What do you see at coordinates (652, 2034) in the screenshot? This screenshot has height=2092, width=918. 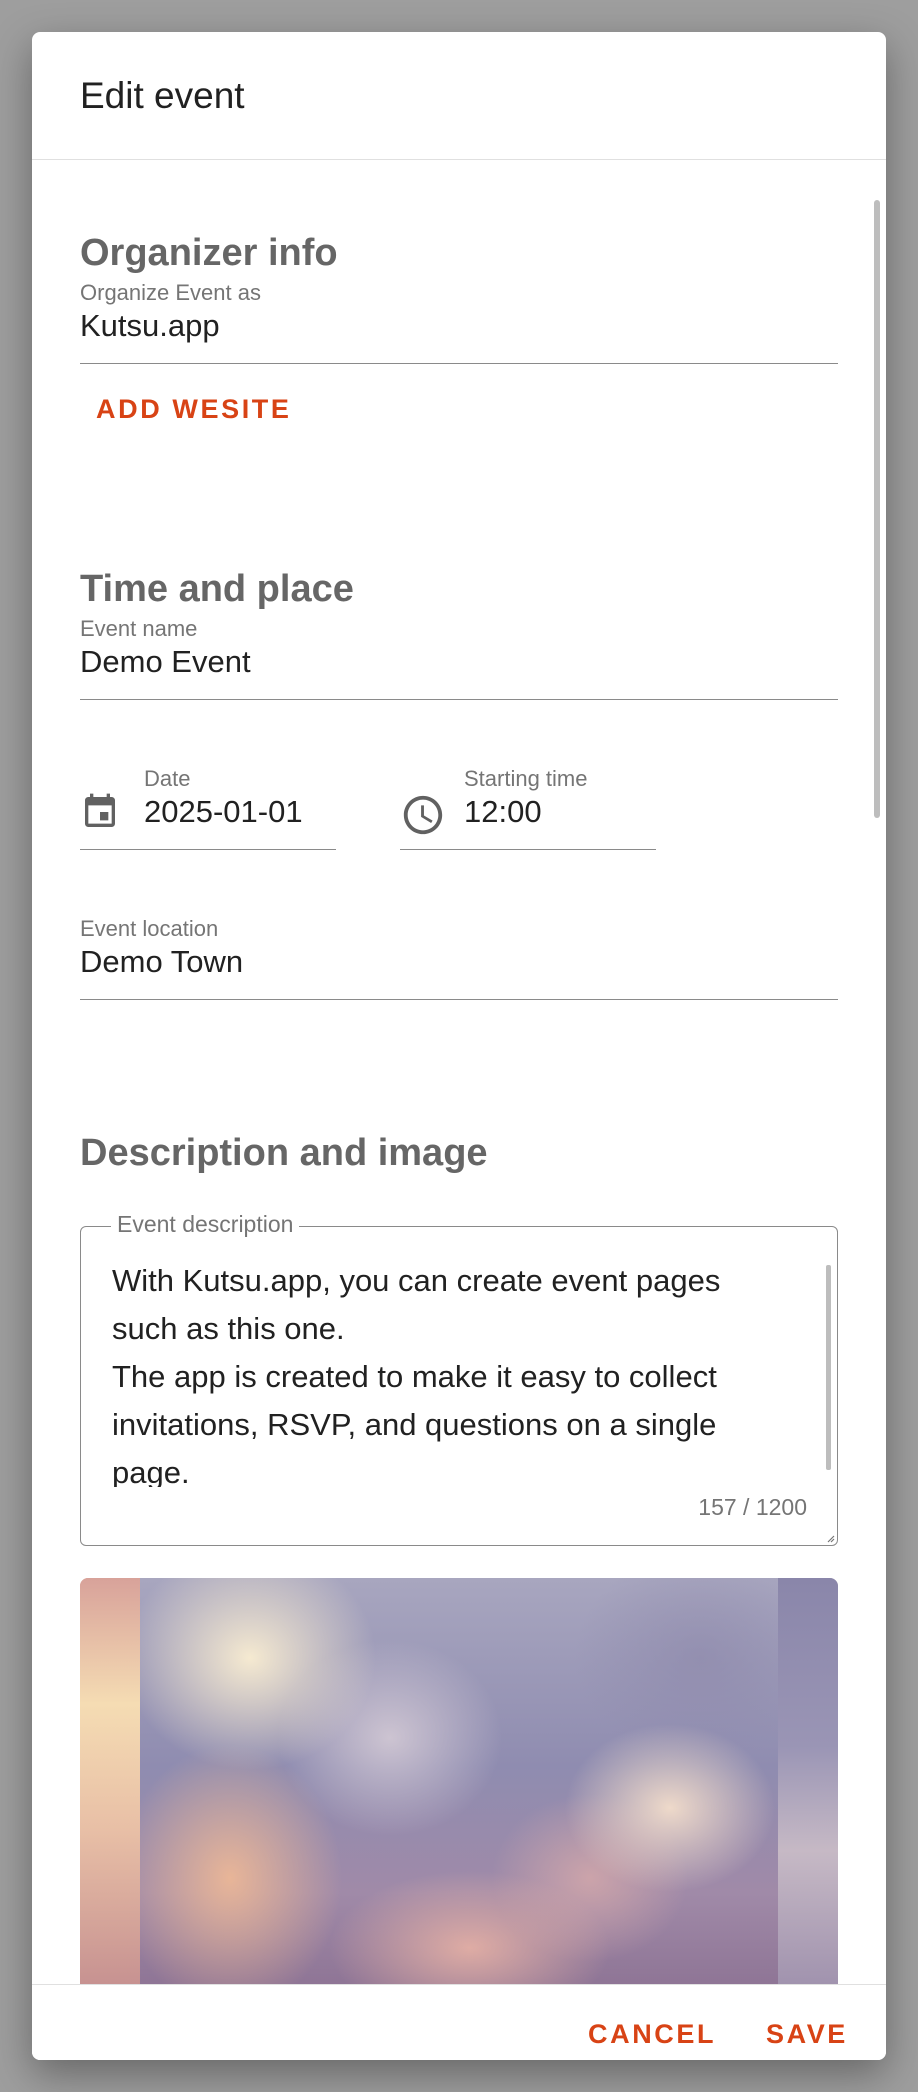 I see `cancel-button: CANCEL` at bounding box center [652, 2034].